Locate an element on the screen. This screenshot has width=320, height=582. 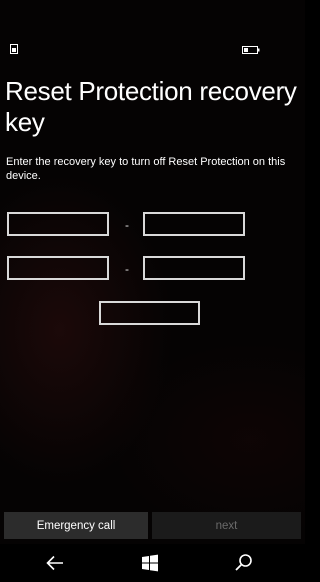
emergency-call-button: Emergency call is located at coordinates (76, 525).